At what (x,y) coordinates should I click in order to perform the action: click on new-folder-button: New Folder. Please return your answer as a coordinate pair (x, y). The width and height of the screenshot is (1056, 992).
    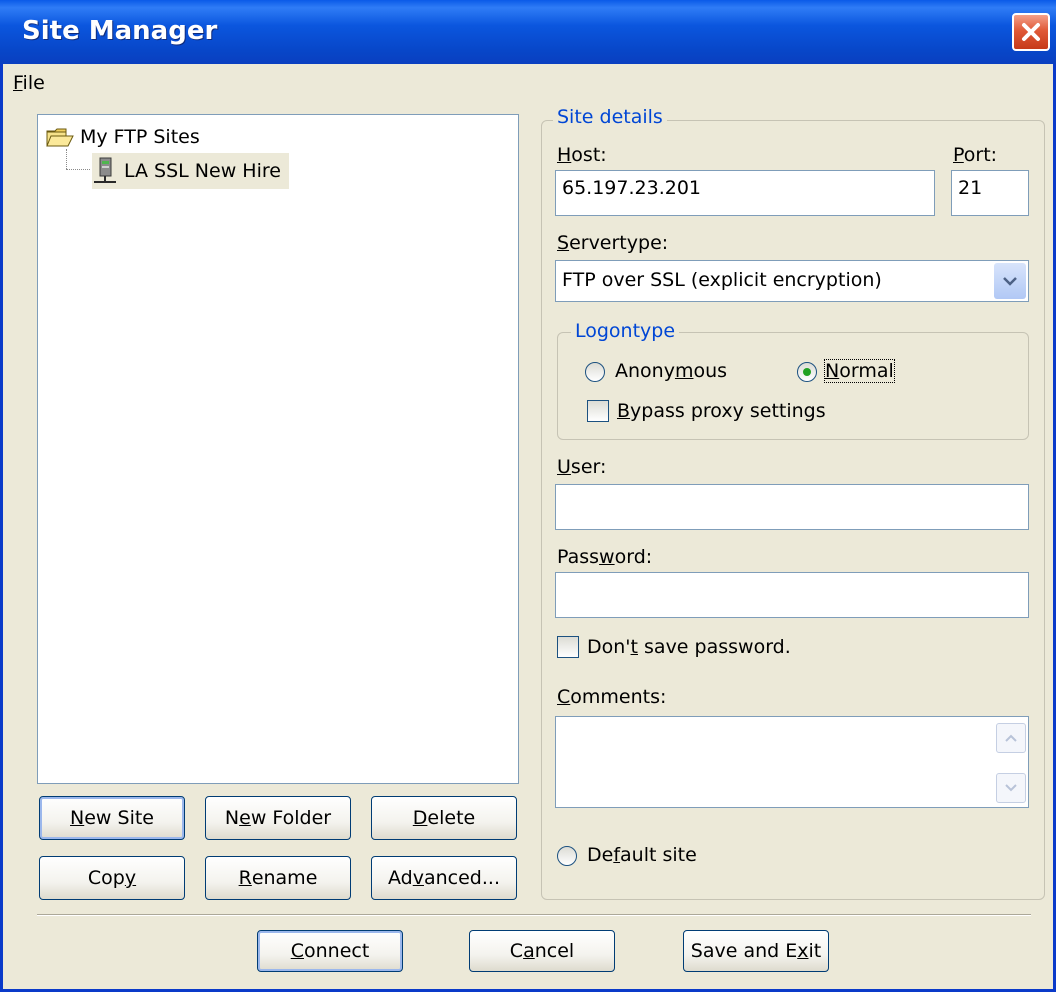
    Looking at the image, I should click on (278, 818).